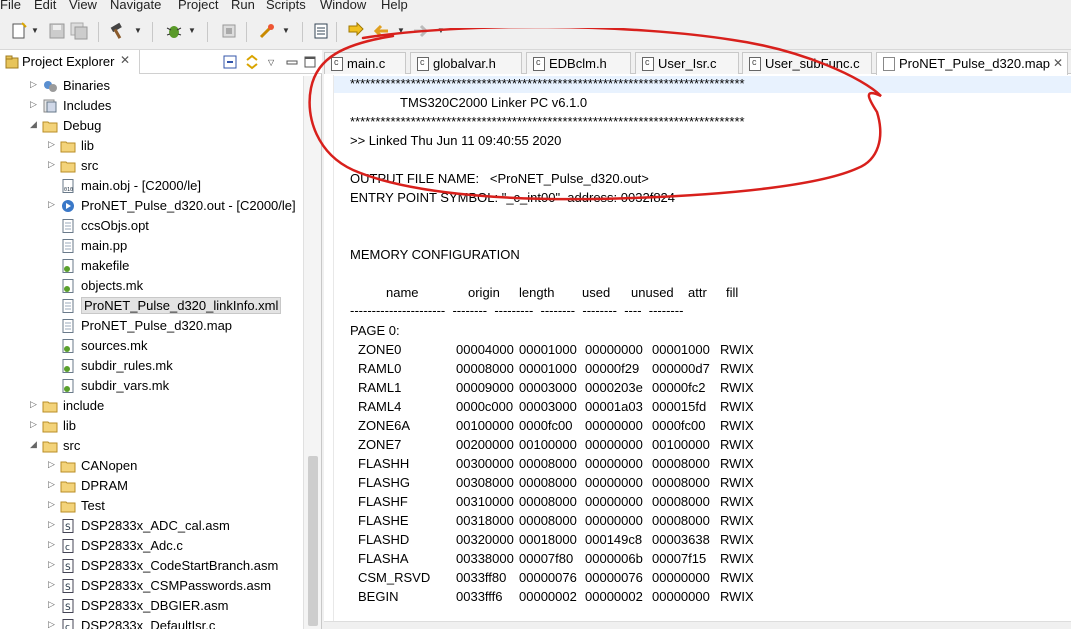 Image resolution: width=1071 pixels, height=629 pixels. What do you see at coordinates (485, 520) in the screenshot?
I see `memory-origin-cell: 00318000` at bounding box center [485, 520].